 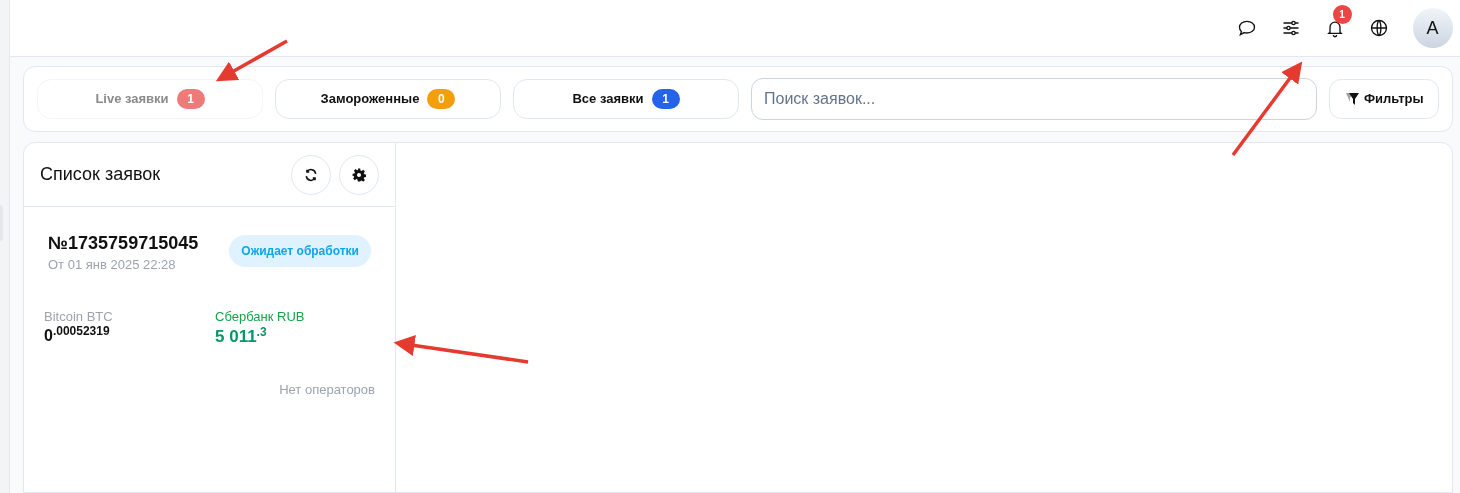 I want to click on currency-label: Bitcoin BTC, so click(x=79, y=316).